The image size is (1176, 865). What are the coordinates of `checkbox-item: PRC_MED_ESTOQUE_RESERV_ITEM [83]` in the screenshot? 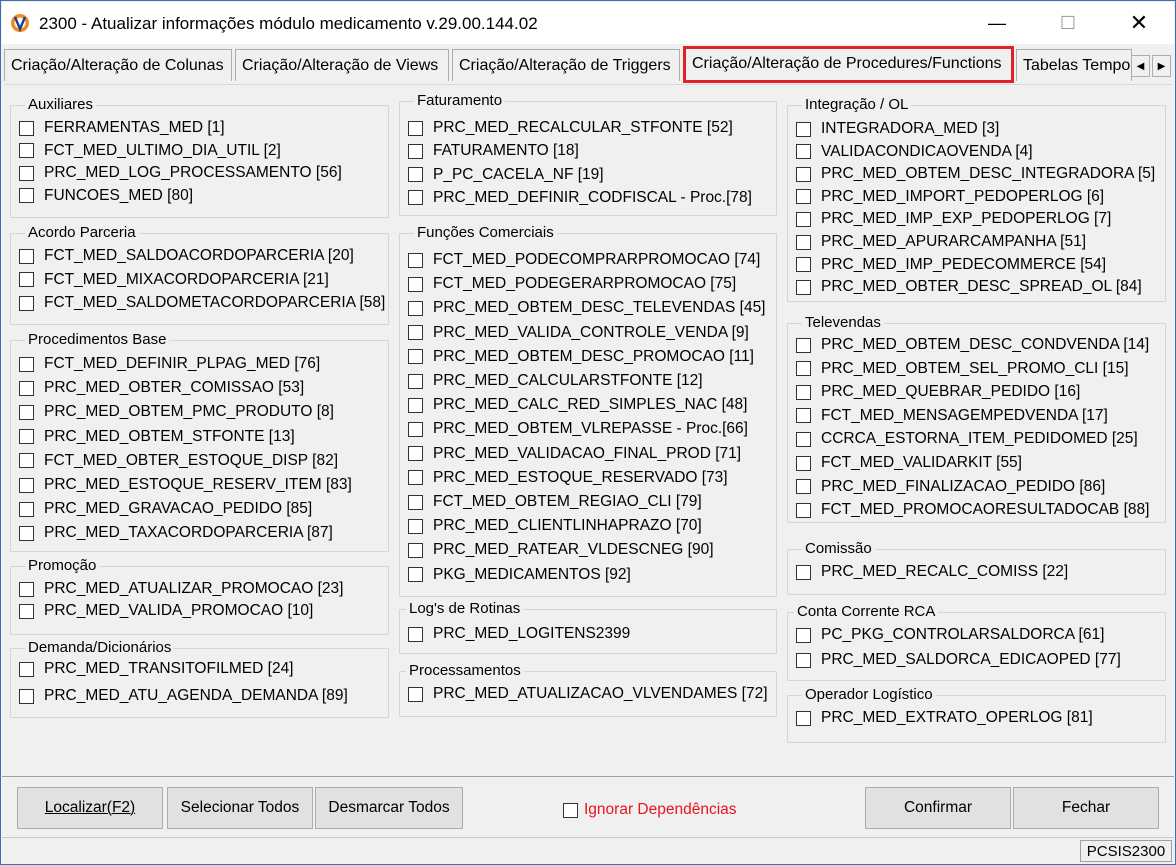 It's located at (185, 485).